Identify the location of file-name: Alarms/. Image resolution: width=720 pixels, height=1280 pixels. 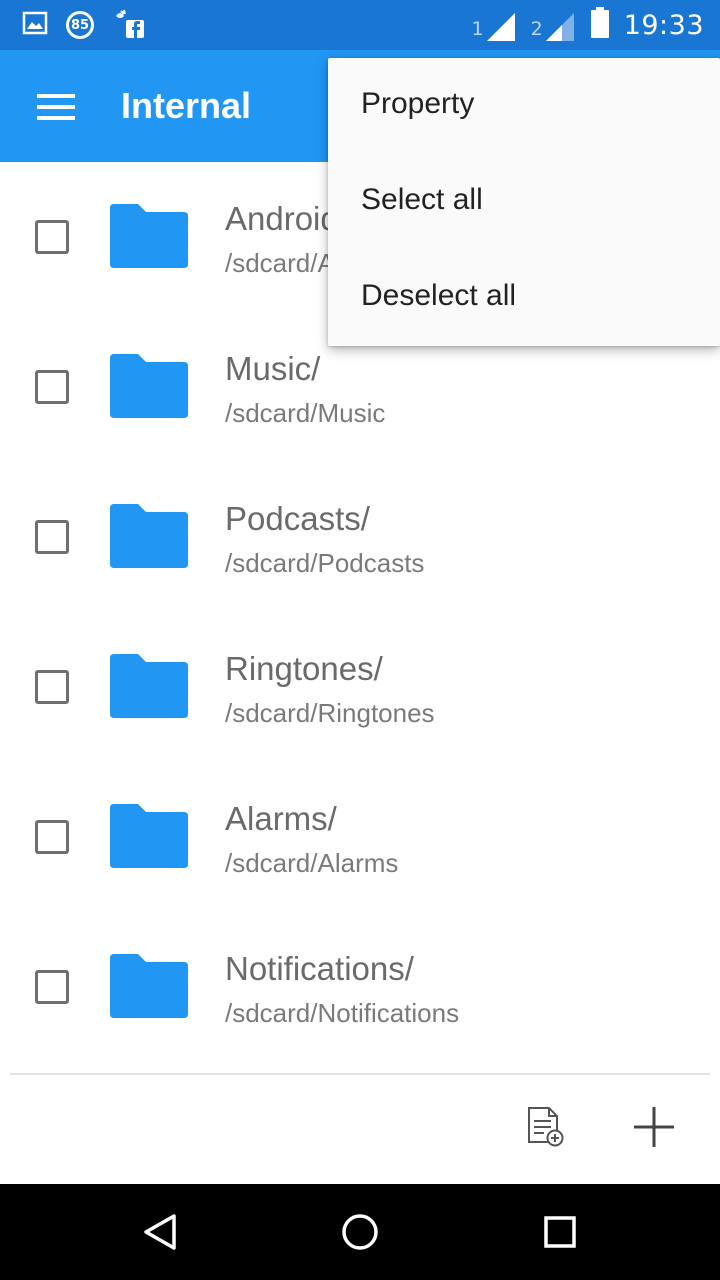
(281, 818).